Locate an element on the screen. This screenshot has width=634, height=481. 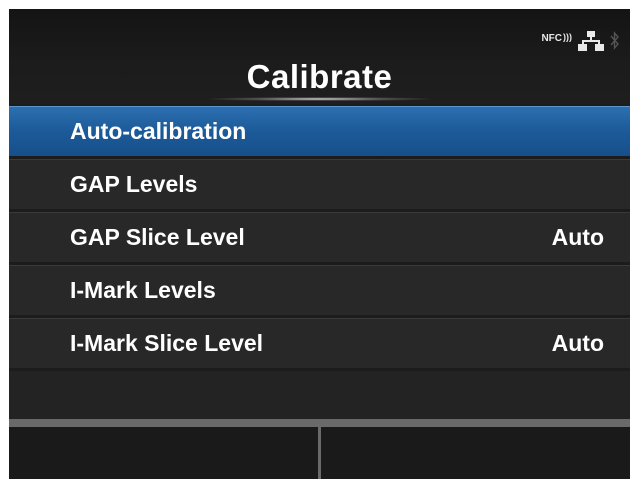
menu-item-label: I-Mark Slice Level is located at coordinates (167, 343).